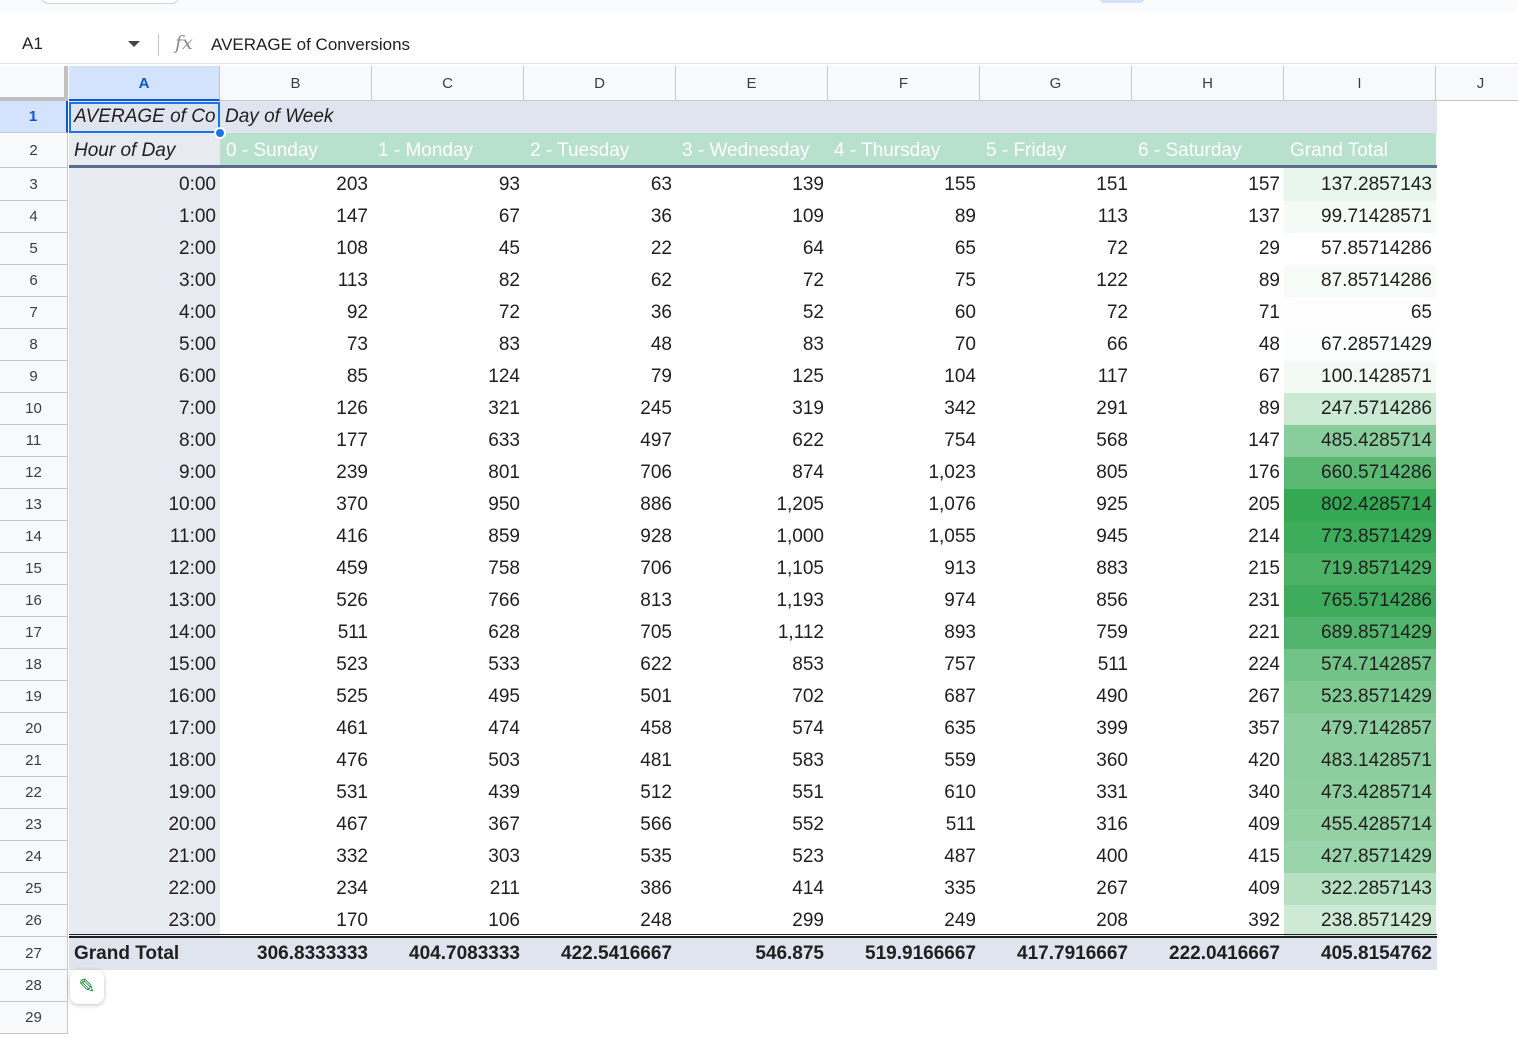 This screenshot has height=1042, width=1518. I want to click on grand-total-cell: 483.1428571, so click(1360, 761).